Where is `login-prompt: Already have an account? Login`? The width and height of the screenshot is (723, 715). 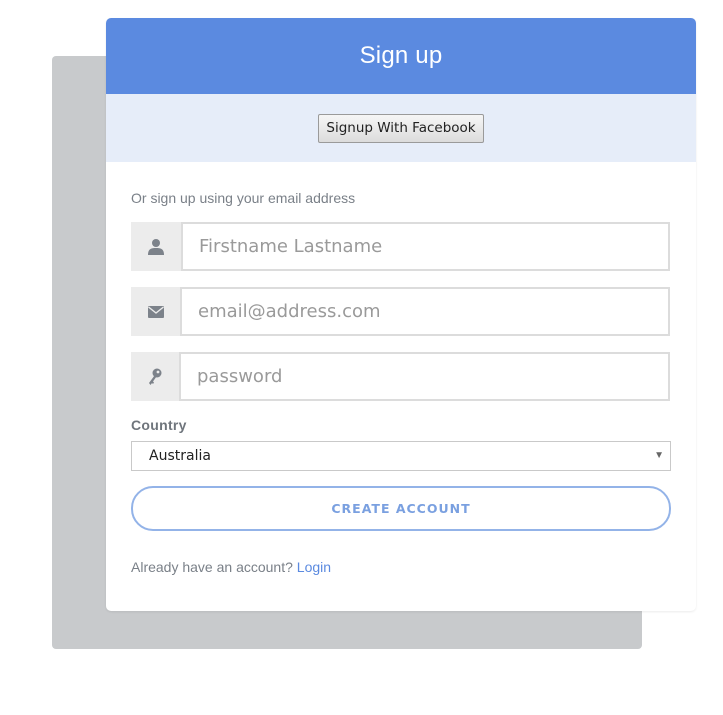 login-prompt: Already have an account? Login is located at coordinates (401, 567).